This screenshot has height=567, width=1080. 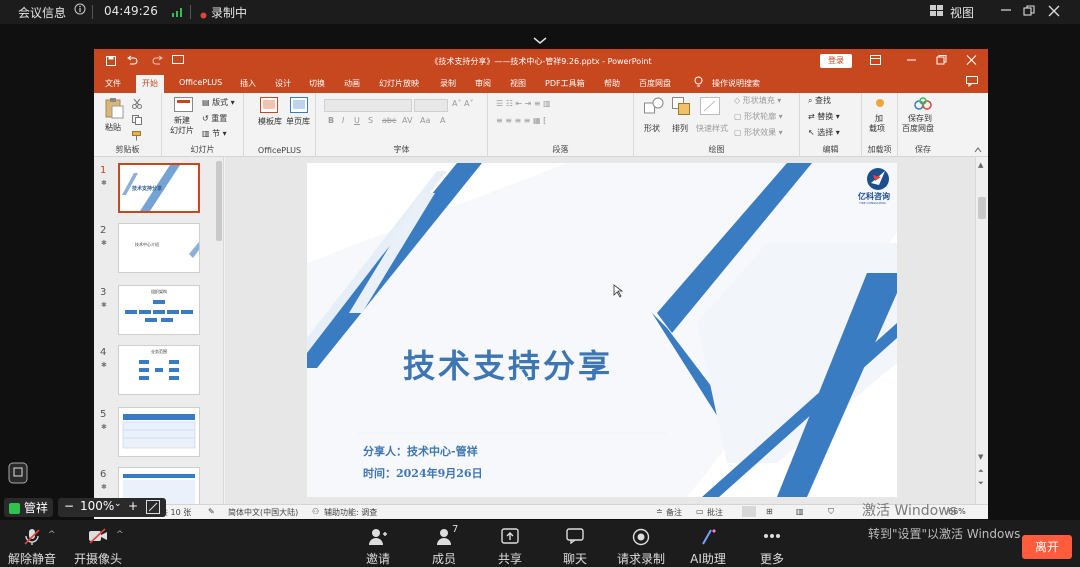 I want to click on chevron-down-icon, so click(x=540, y=39).